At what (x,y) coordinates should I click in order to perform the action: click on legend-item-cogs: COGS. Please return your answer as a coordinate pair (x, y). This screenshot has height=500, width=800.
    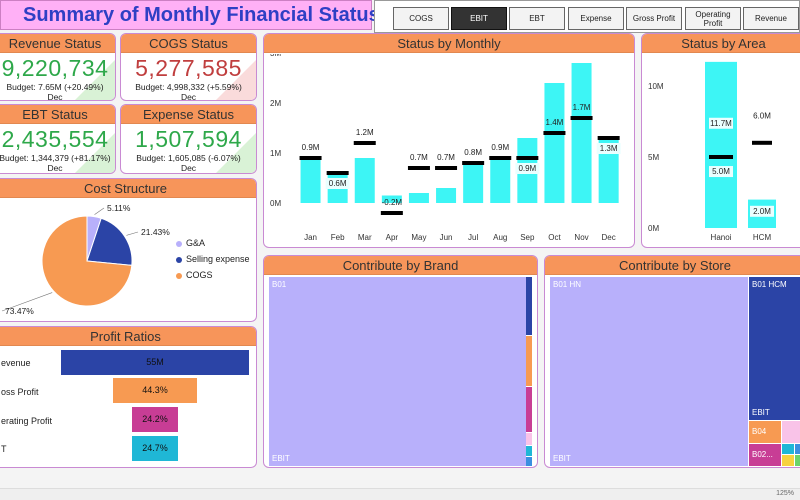
    Looking at the image, I should click on (194, 275).